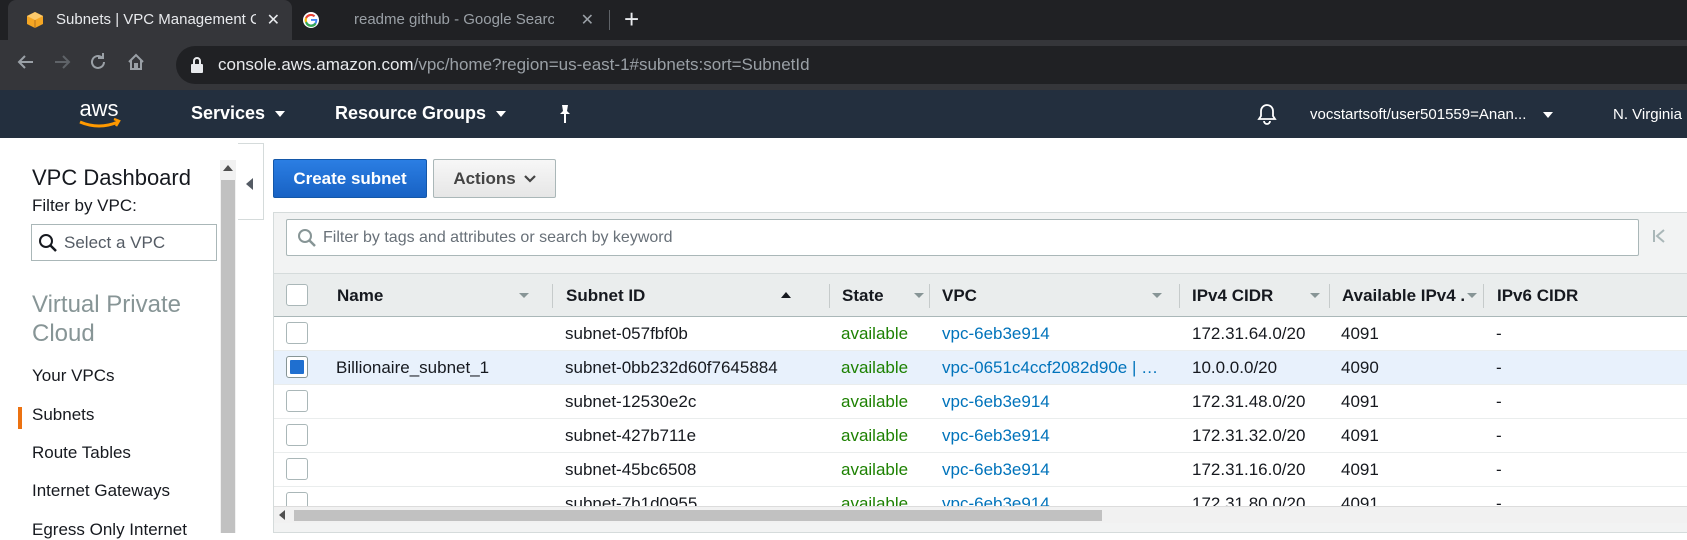  I want to click on collapse-sidebar-button, so click(251, 181).